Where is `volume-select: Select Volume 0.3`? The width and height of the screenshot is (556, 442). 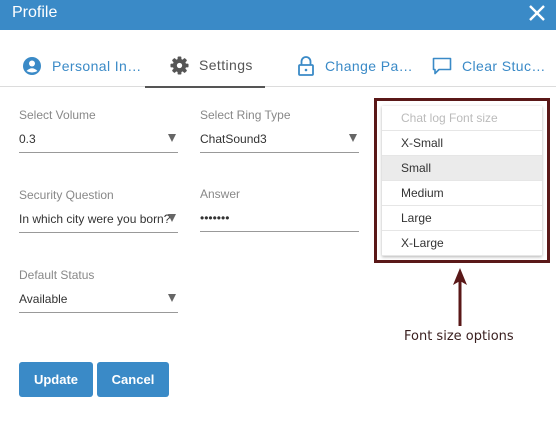 volume-select: Select Volume 0.3 is located at coordinates (98, 130).